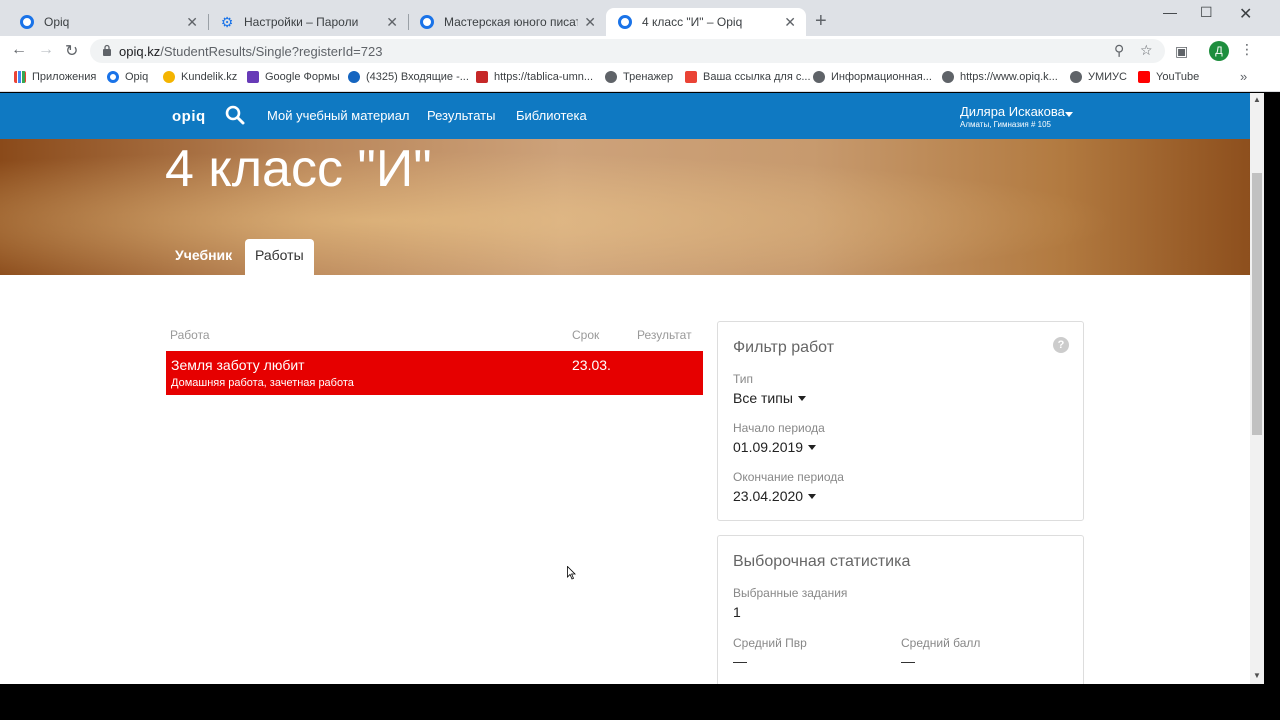 This screenshot has height=720, width=1280. I want to click on new-tab-button: +, so click(821, 21).